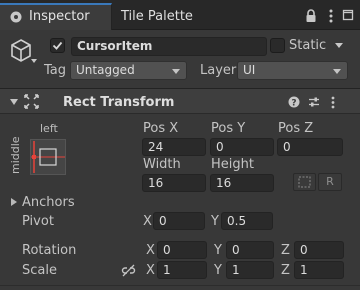 Image resolution: width=360 pixels, height=290 pixels. I want to click on scale-link-icon, so click(128, 272).